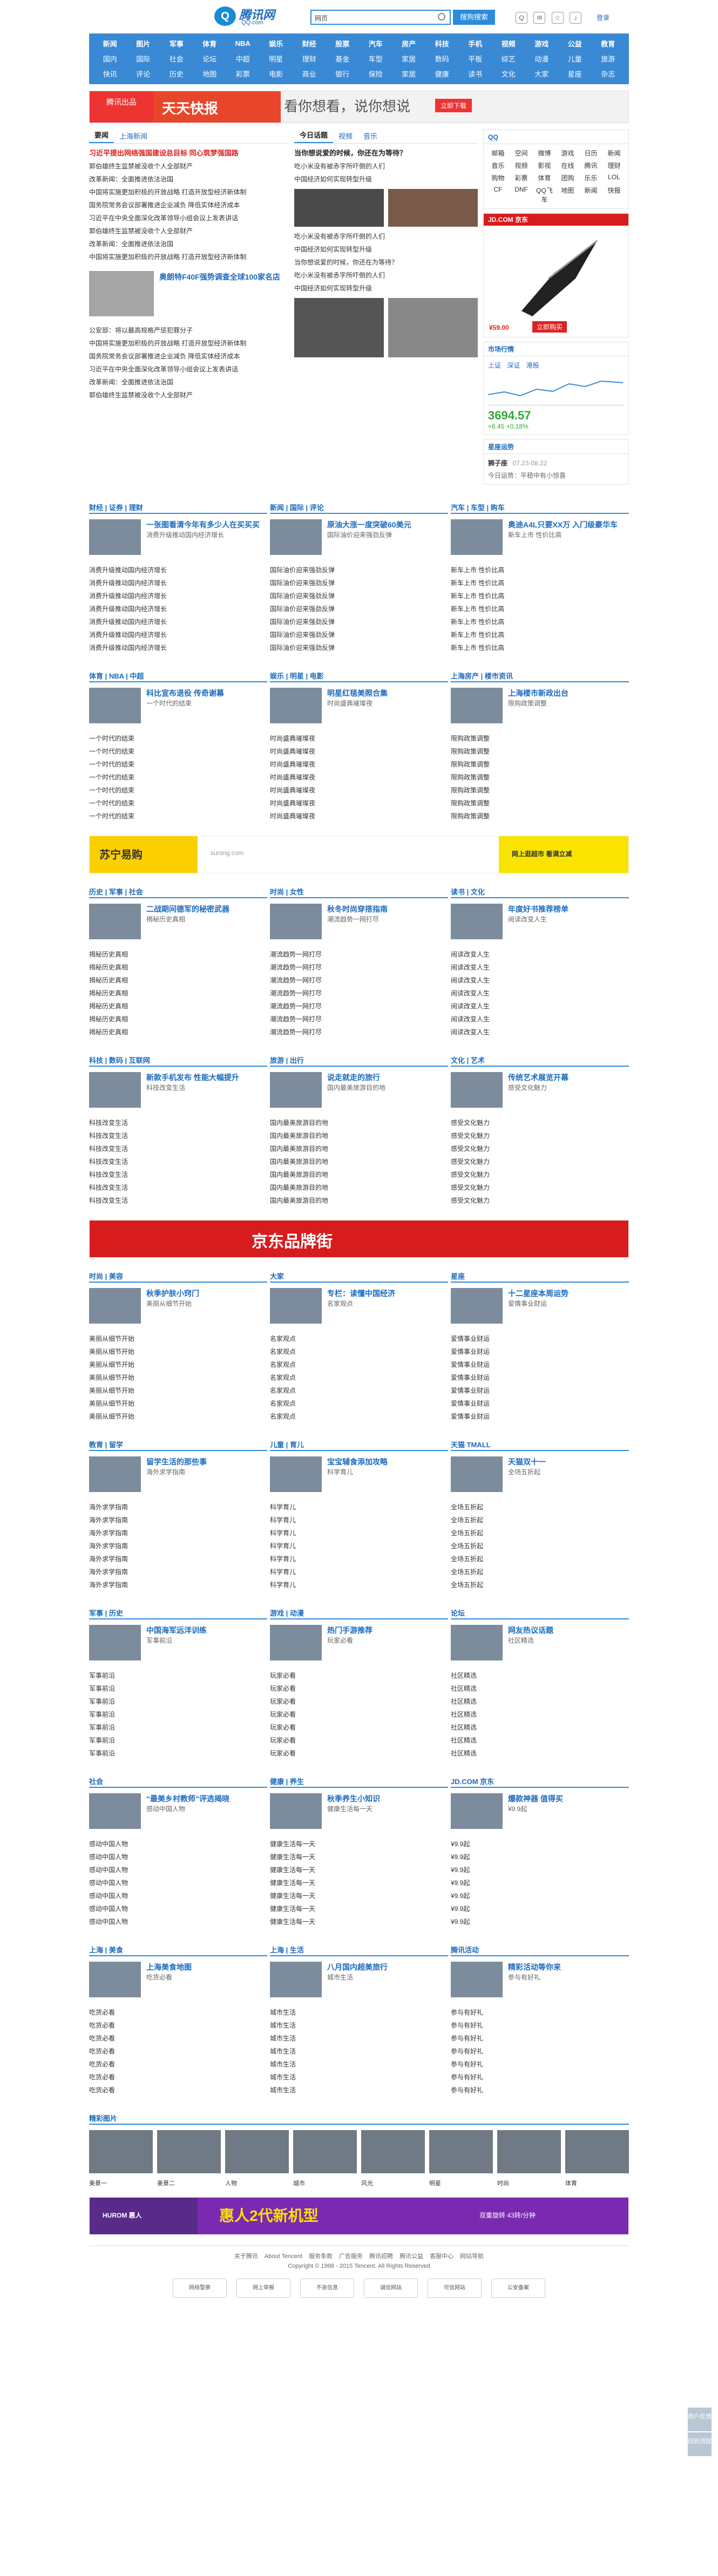 Image resolution: width=718 pixels, height=2576 pixels. What do you see at coordinates (370, 137) in the screenshot?
I see `tab-music: 音乐` at bounding box center [370, 137].